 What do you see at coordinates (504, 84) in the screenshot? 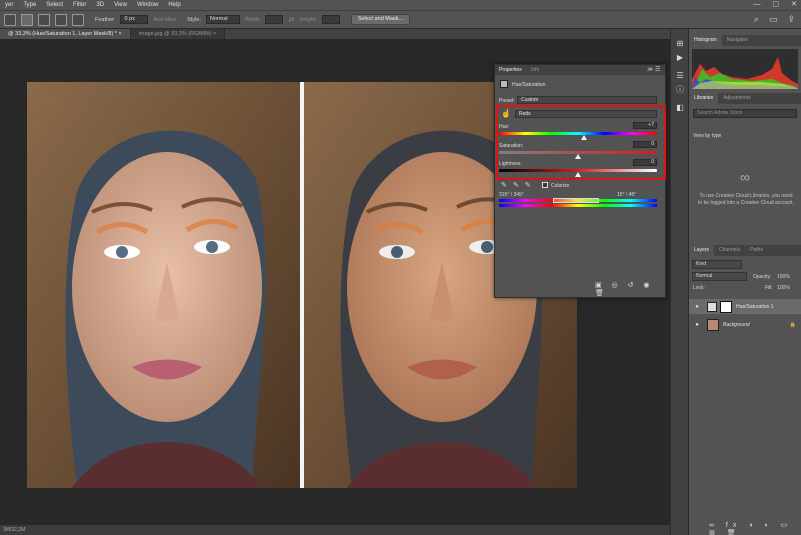
I see `adjustment-icon` at bounding box center [504, 84].